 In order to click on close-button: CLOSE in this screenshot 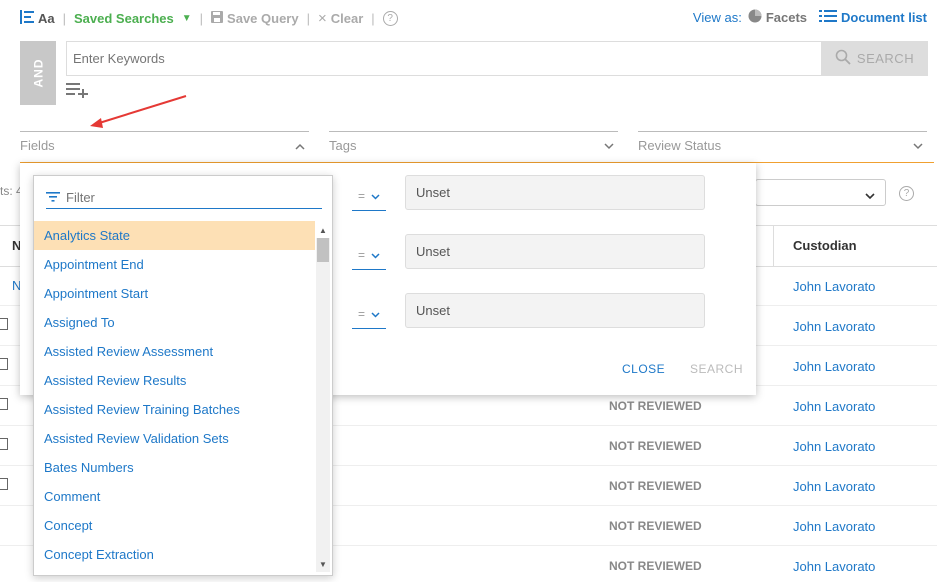, I will do `click(643, 369)`.